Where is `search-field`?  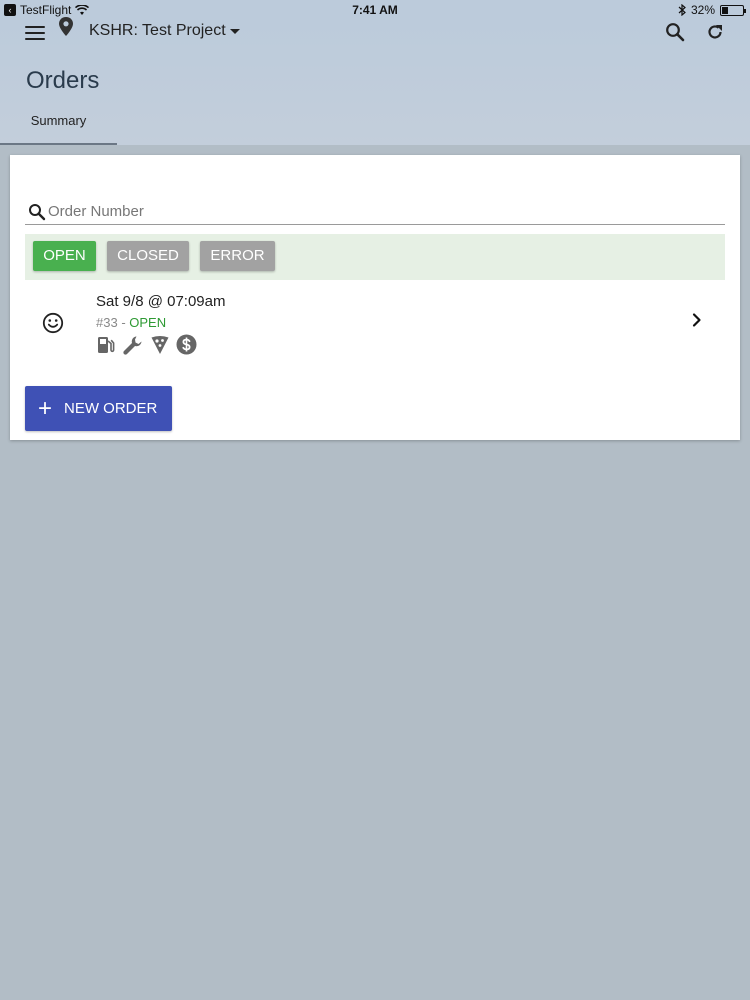
search-field is located at coordinates (375, 212).